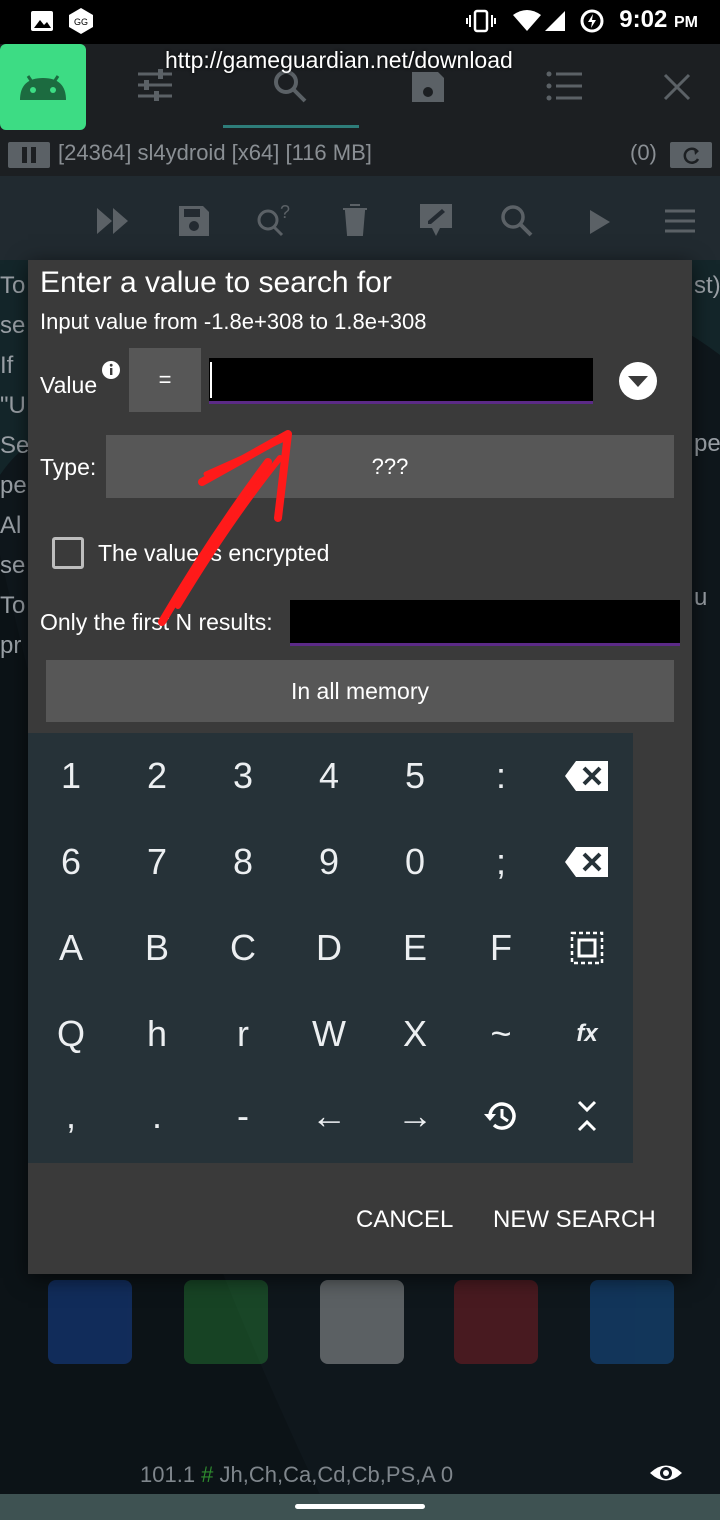 The width and height of the screenshot is (720, 1520). What do you see at coordinates (632, 1322) in the screenshot?
I see `camera-app-icon` at bounding box center [632, 1322].